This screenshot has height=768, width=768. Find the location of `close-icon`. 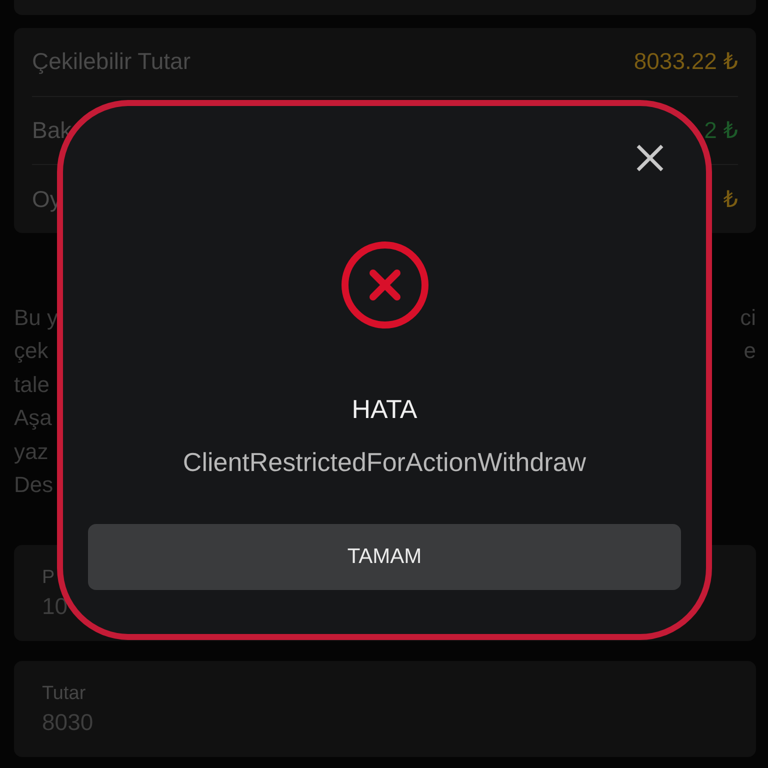

close-icon is located at coordinates (650, 158).